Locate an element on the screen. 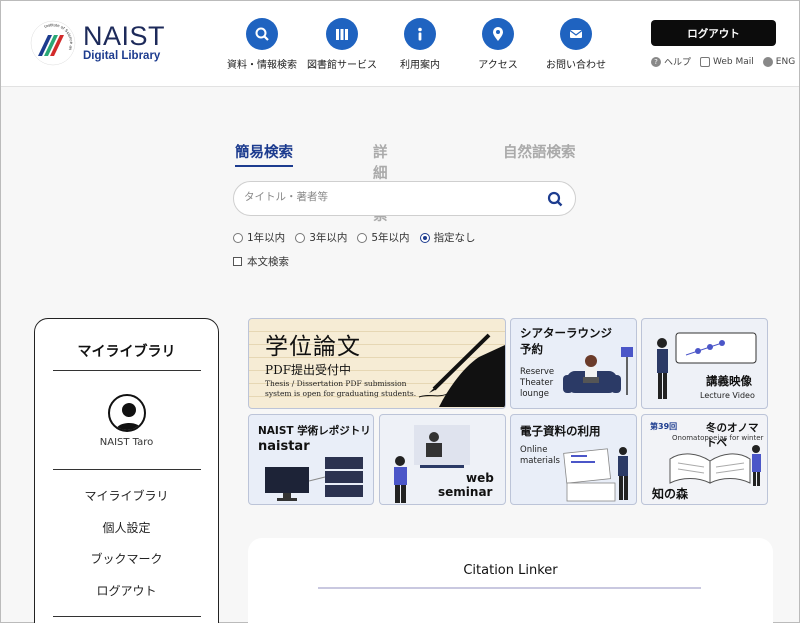 This screenshot has height=623, width=800. period-3years: 3年以内 is located at coordinates (321, 237).